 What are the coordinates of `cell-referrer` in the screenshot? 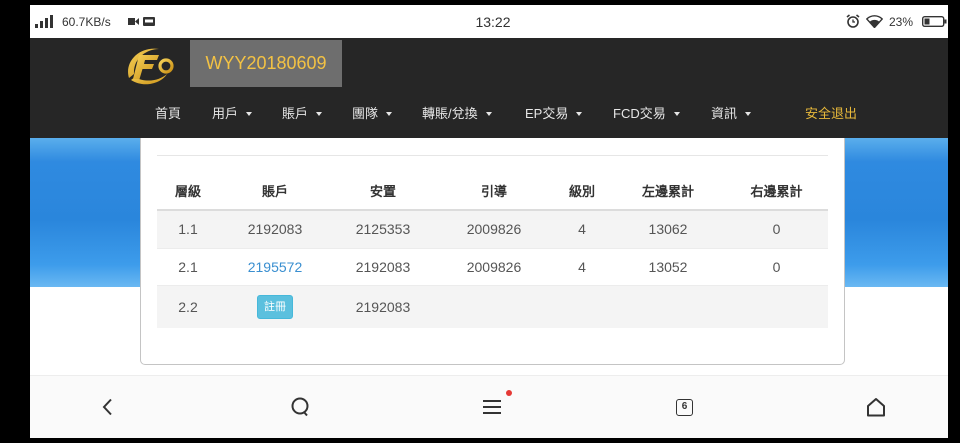 It's located at (494, 306).